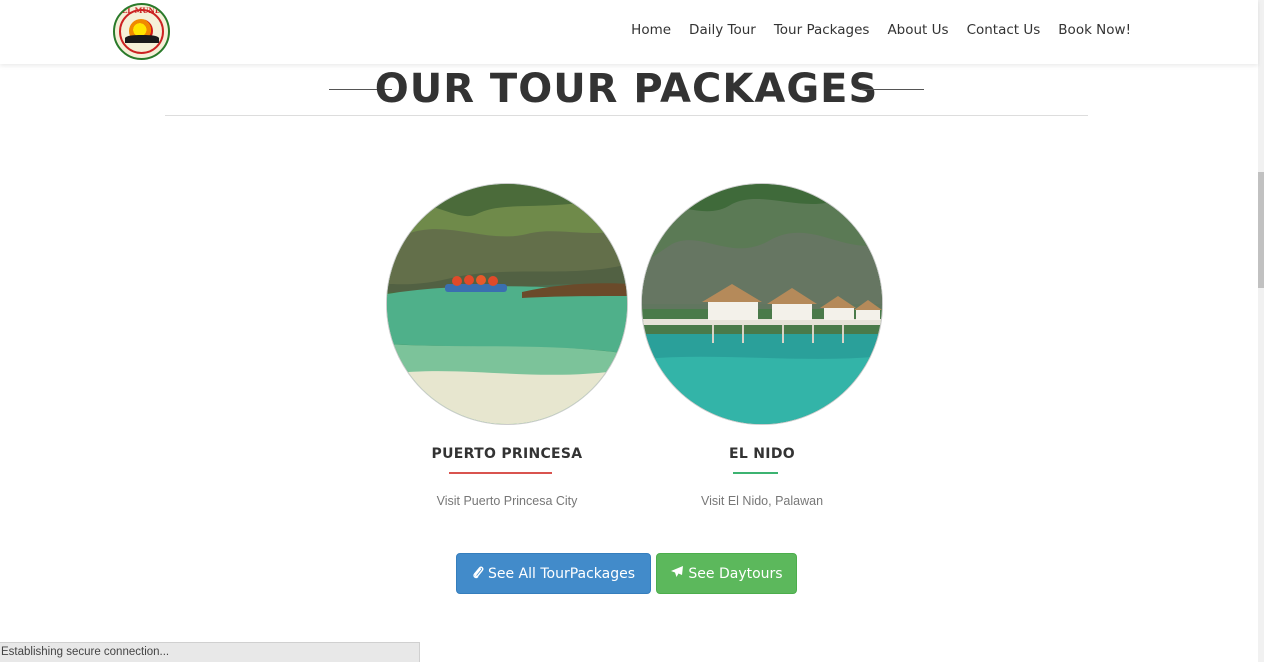 The width and height of the screenshot is (1264, 662). Describe the element at coordinates (141, 10) in the screenshot. I see `logo-text: DEL MUNDO` at that location.